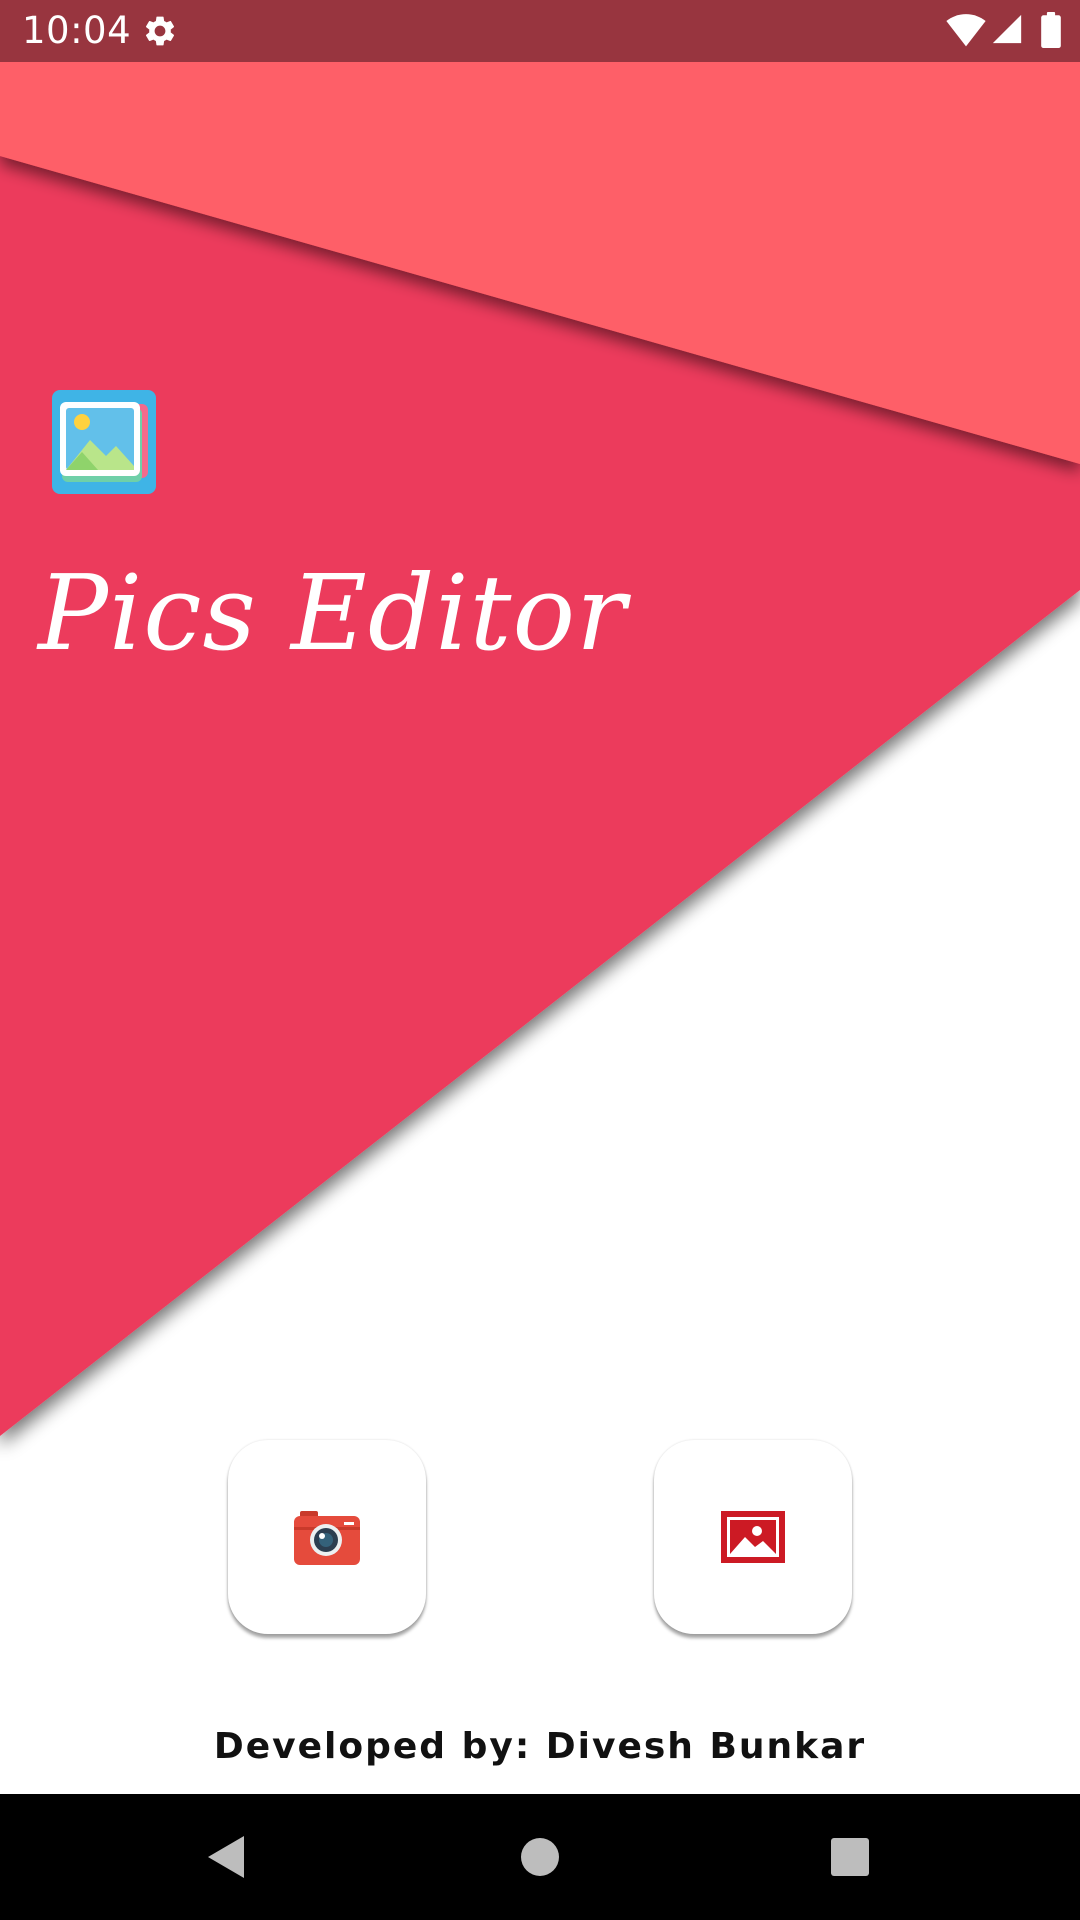 This screenshot has width=1080, height=1920. Describe the element at coordinates (332, 613) in the screenshot. I see `app-title: Pics Editor` at that location.